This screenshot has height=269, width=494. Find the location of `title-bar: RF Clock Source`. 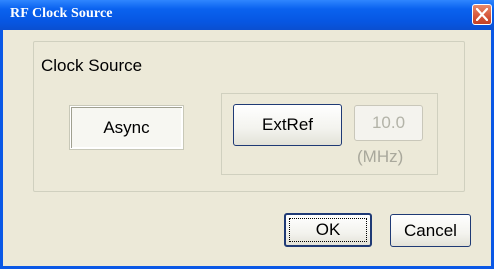

title-bar: RF Clock Source is located at coordinates (247, 15).